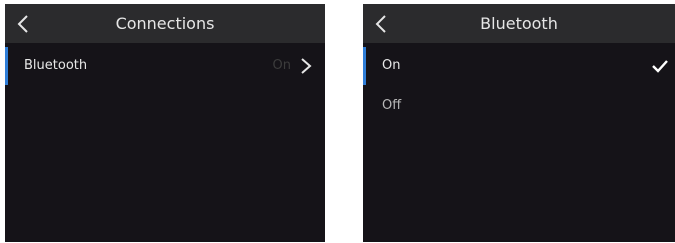 Image resolution: width=675 pixels, height=243 pixels. I want to click on checkmark-icon, so click(660, 66).